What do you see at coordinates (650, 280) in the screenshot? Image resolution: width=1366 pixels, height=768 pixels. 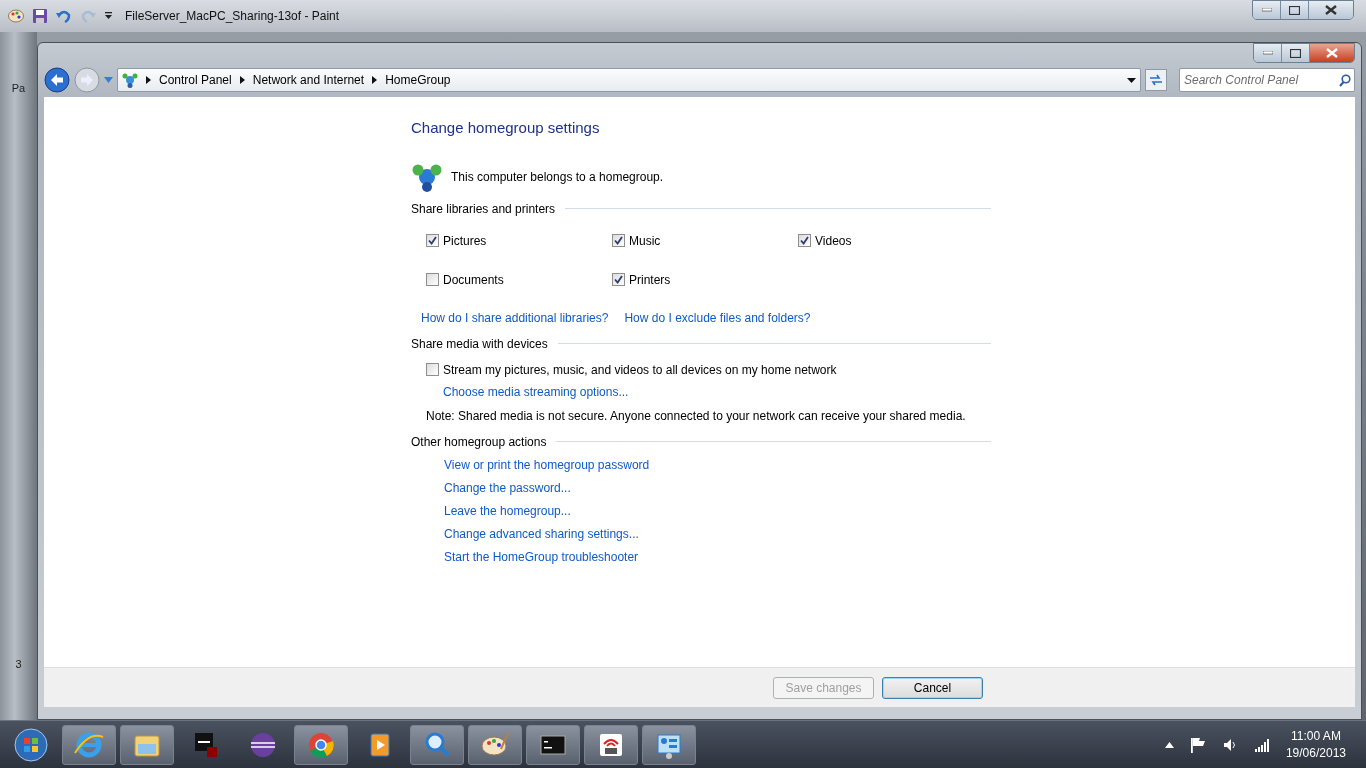 I see `checkbox-label: Printers` at bounding box center [650, 280].